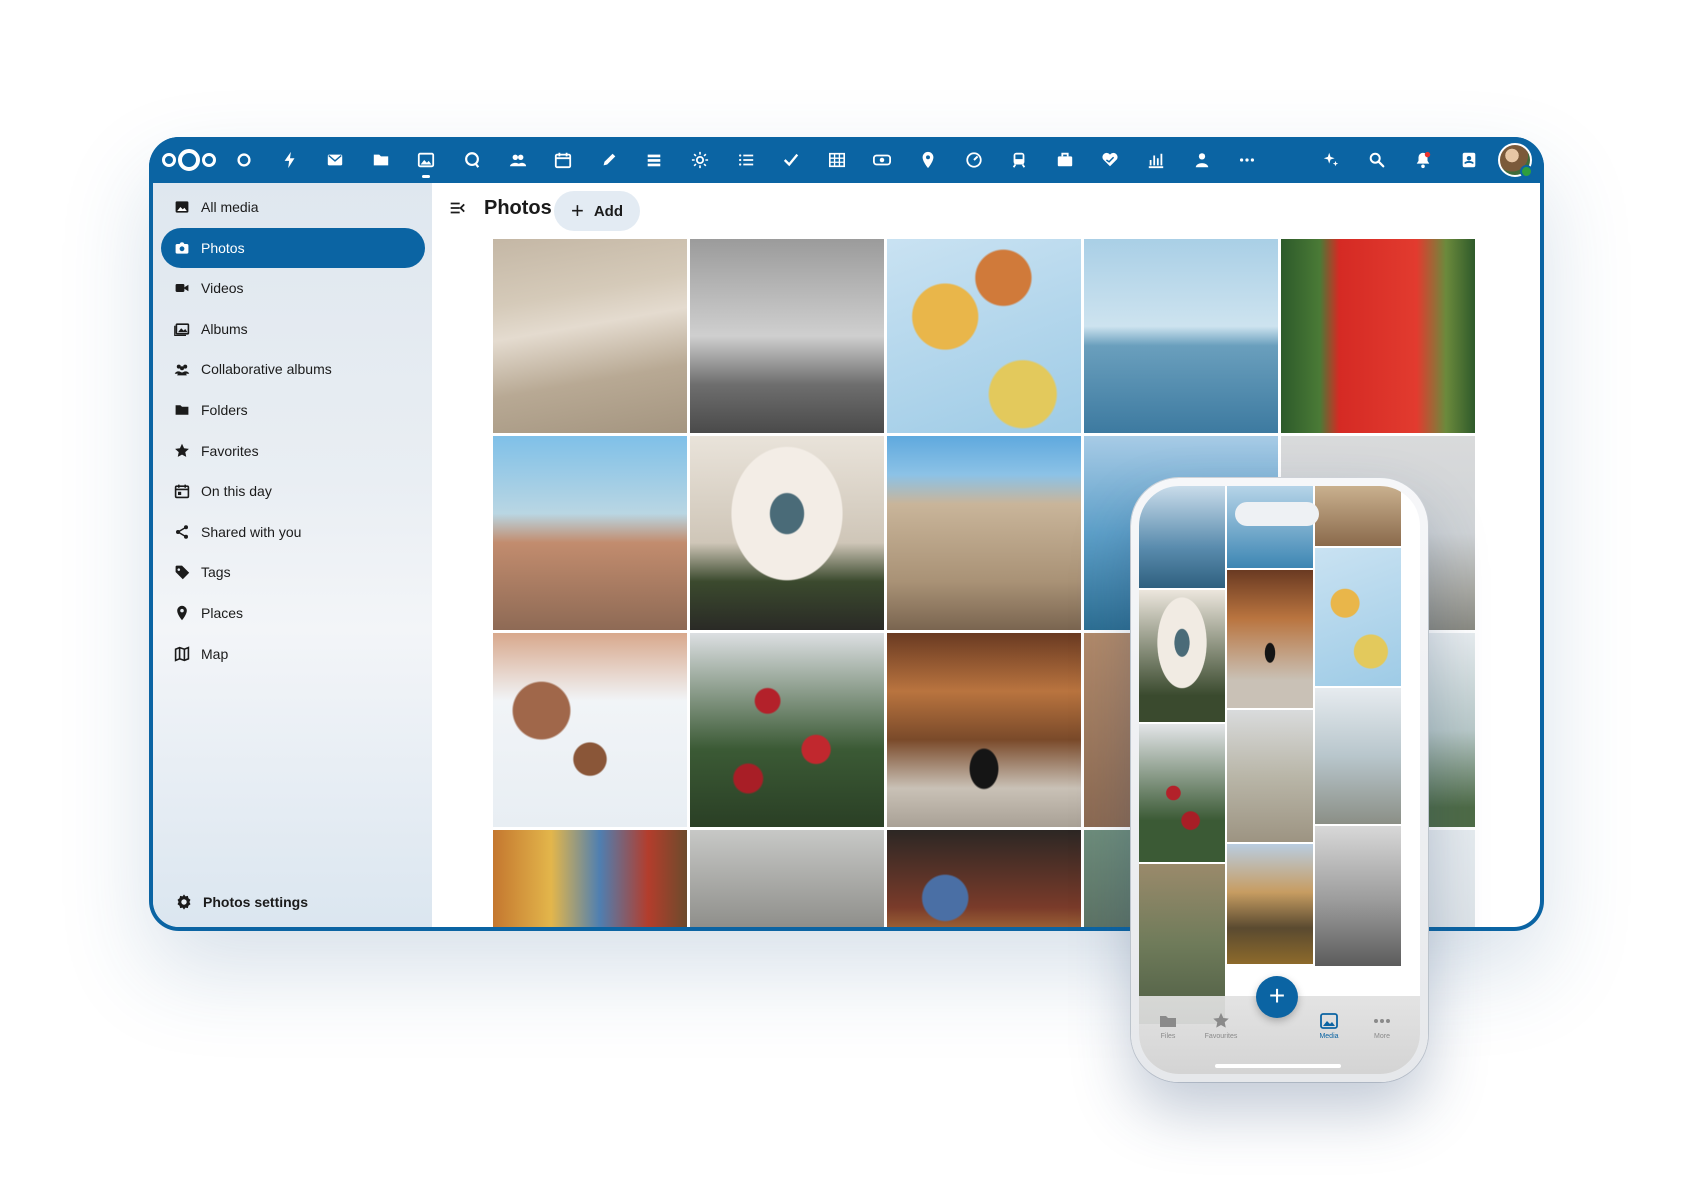 Image resolution: width=1699 pixels, height=1197 pixels. I want to click on sidebar-item-all-media: All media, so click(293, 207).